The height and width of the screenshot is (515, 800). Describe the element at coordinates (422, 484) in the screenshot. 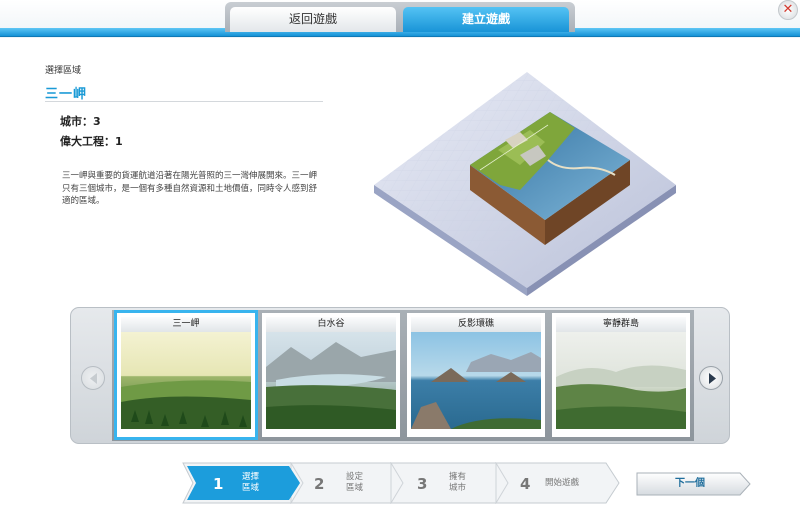

I see `step-3-number: 3` at that location.